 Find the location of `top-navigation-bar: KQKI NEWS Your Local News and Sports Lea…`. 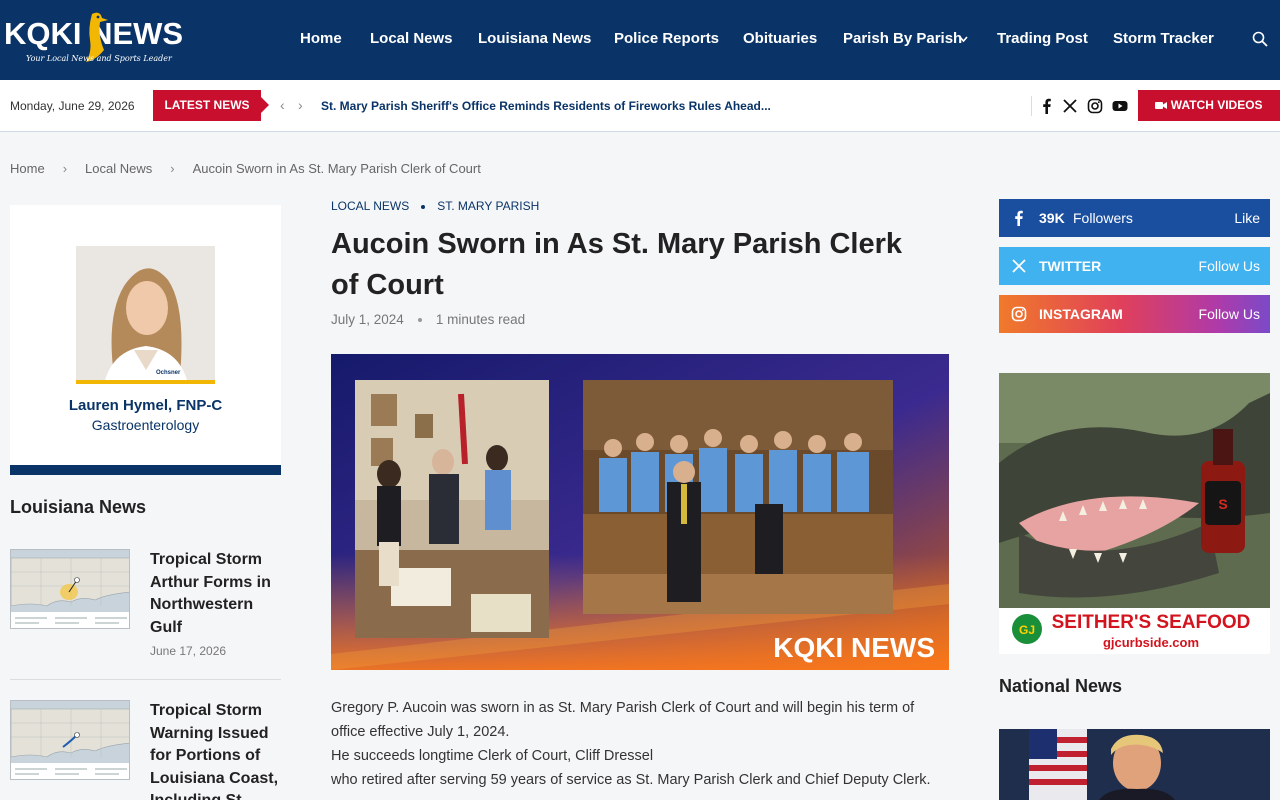

top-navigation-bar: KQKI NEWS Your Local News and Sports Lea… is located at coordinates (640, 40).